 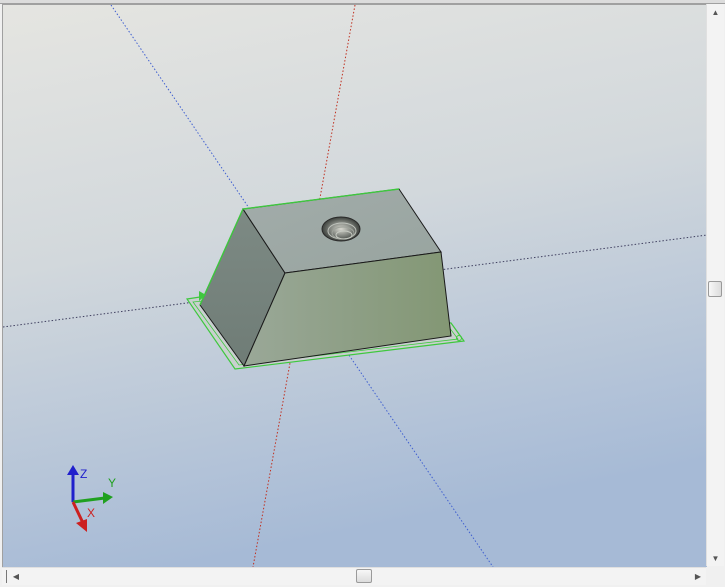 What do you see at coordinates (698, 576) in the screenshot?
I see `scroll-right-icon: ▶` at bounding box center [698, 576].